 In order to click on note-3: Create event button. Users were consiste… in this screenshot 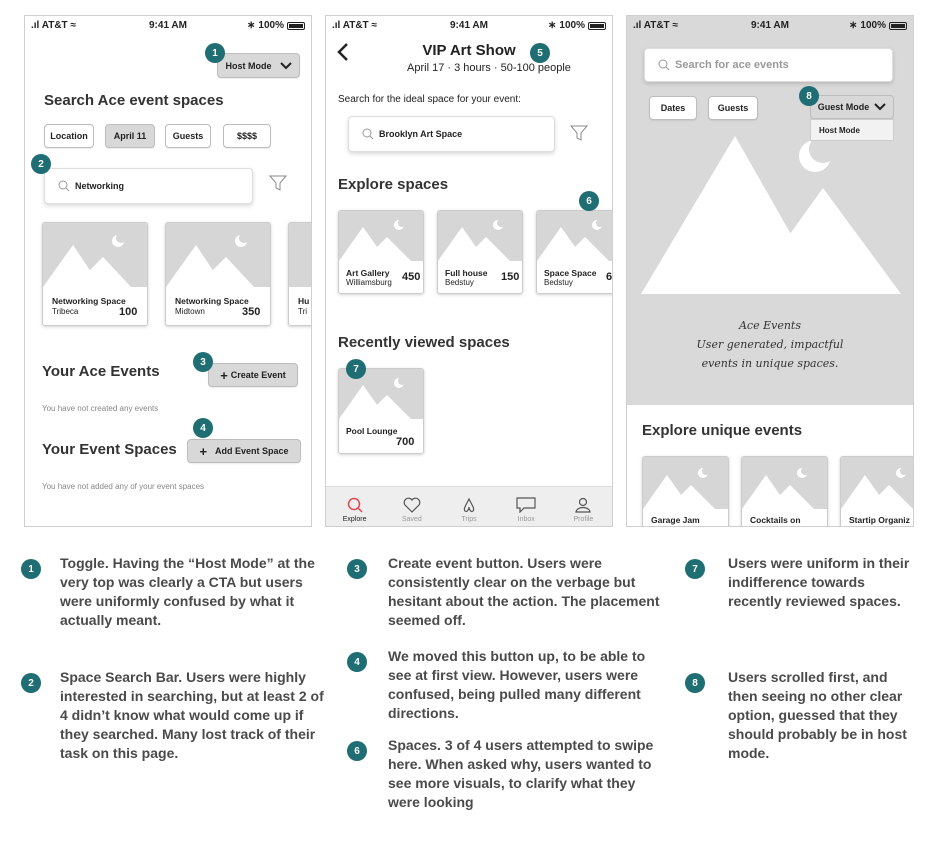, I will do `click(524, 591)`.